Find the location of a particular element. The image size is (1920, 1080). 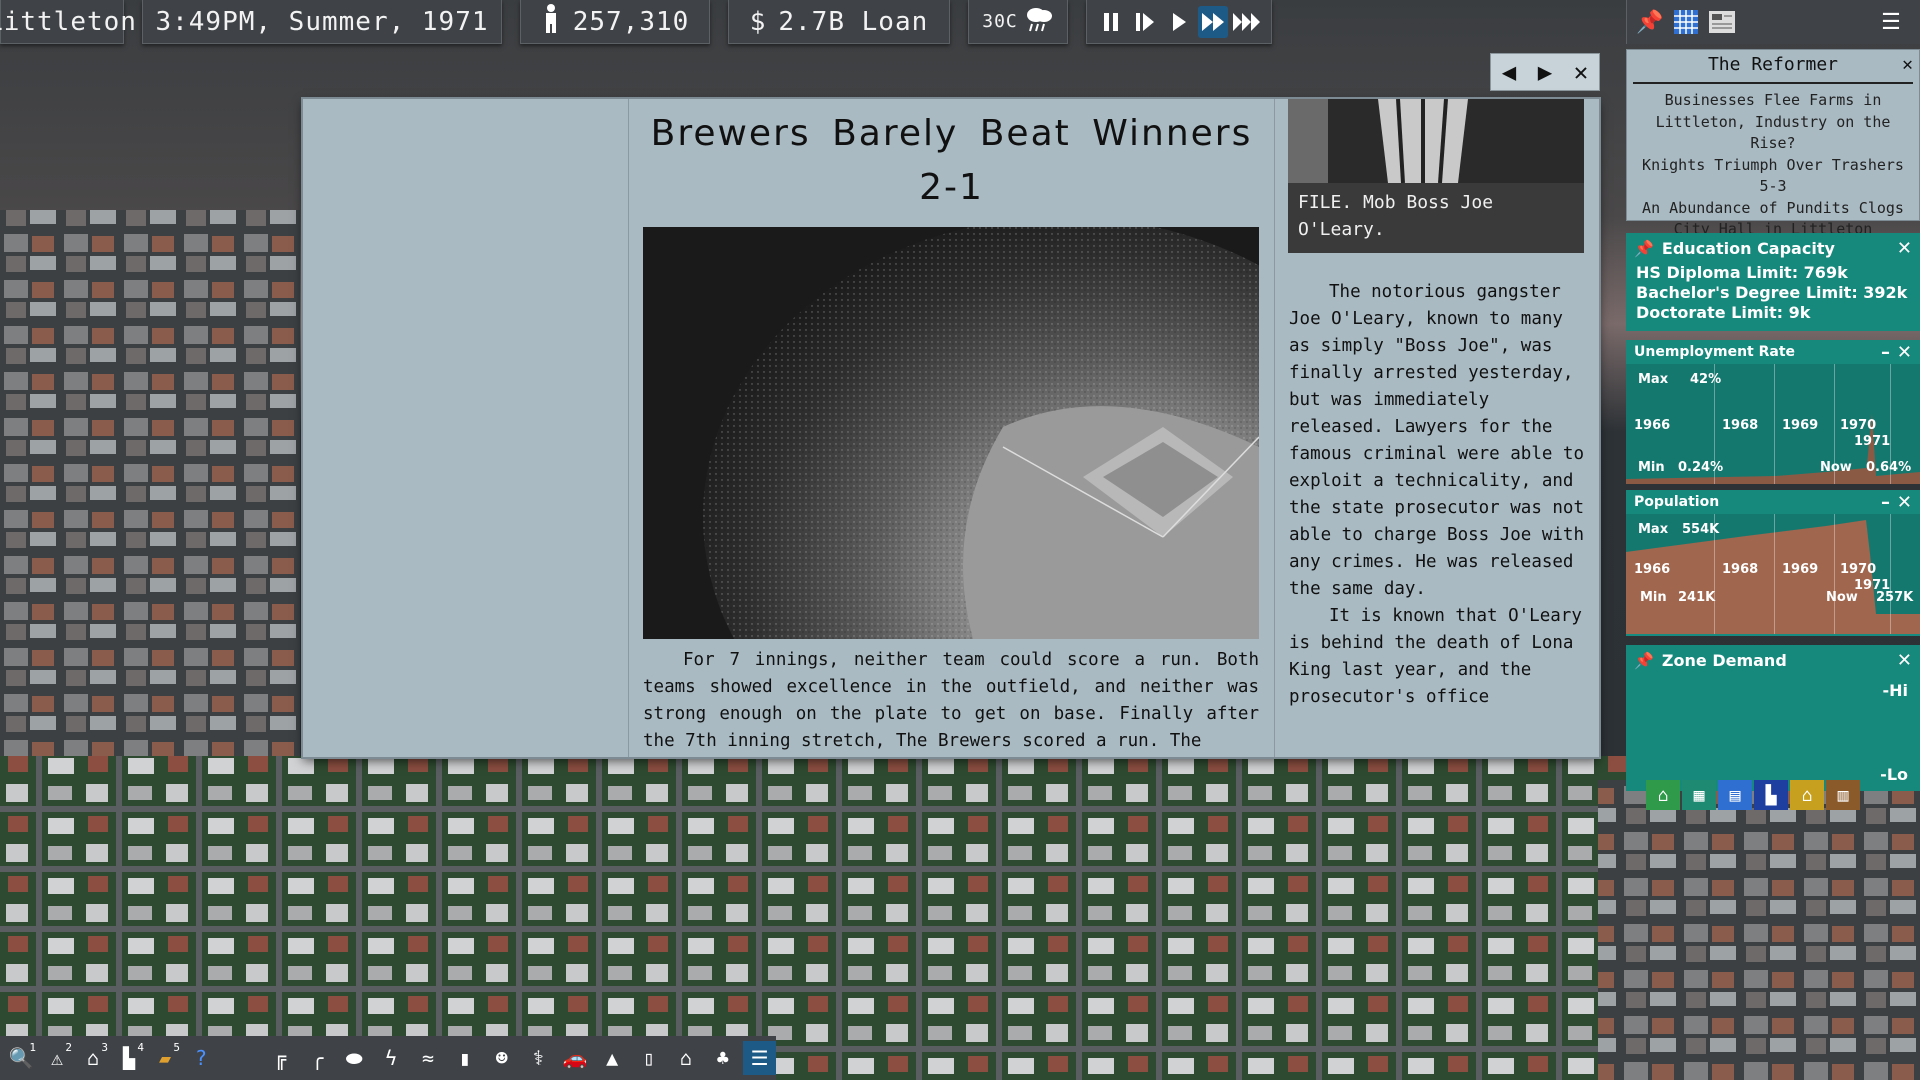

rain-cloud-icon is located at coordinates (1039, 21).